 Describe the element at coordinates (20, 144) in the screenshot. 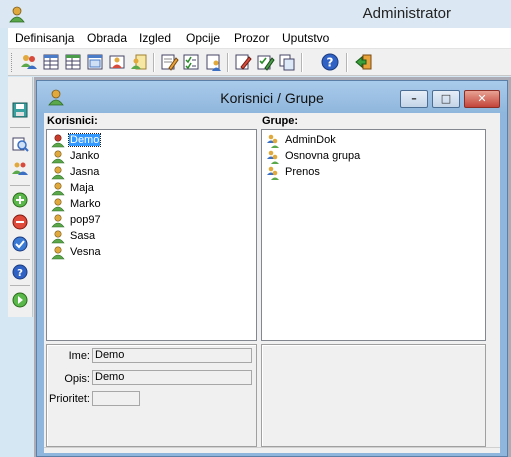

I see `preview-icon` at that location.